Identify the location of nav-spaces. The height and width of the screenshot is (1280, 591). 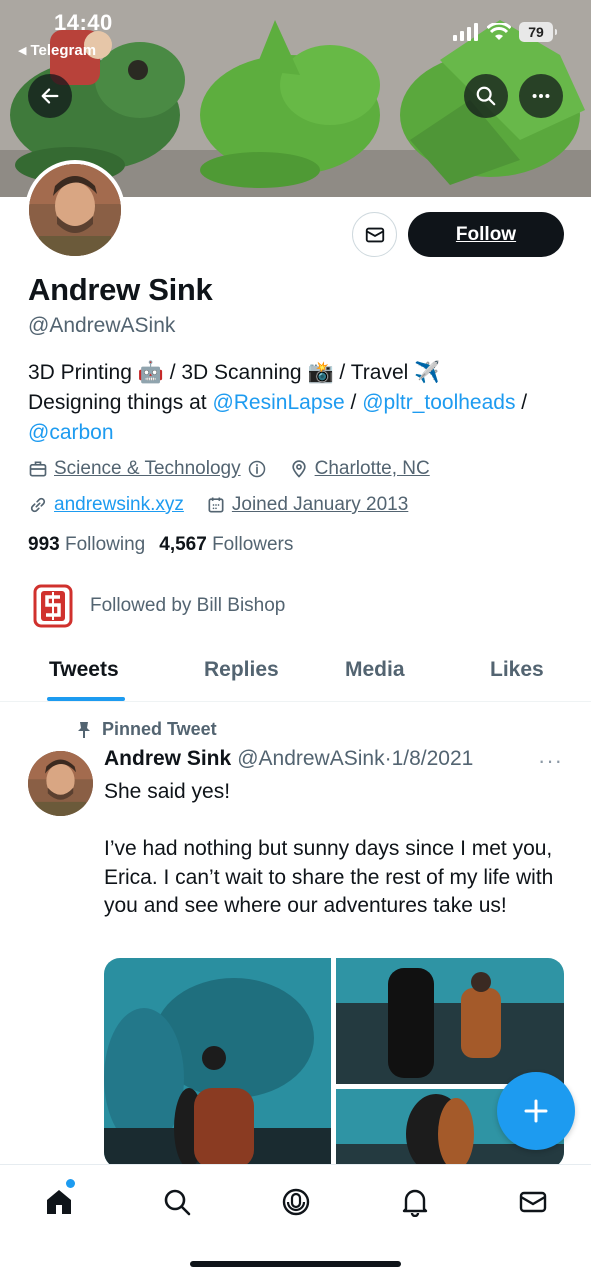
(296, 1202).